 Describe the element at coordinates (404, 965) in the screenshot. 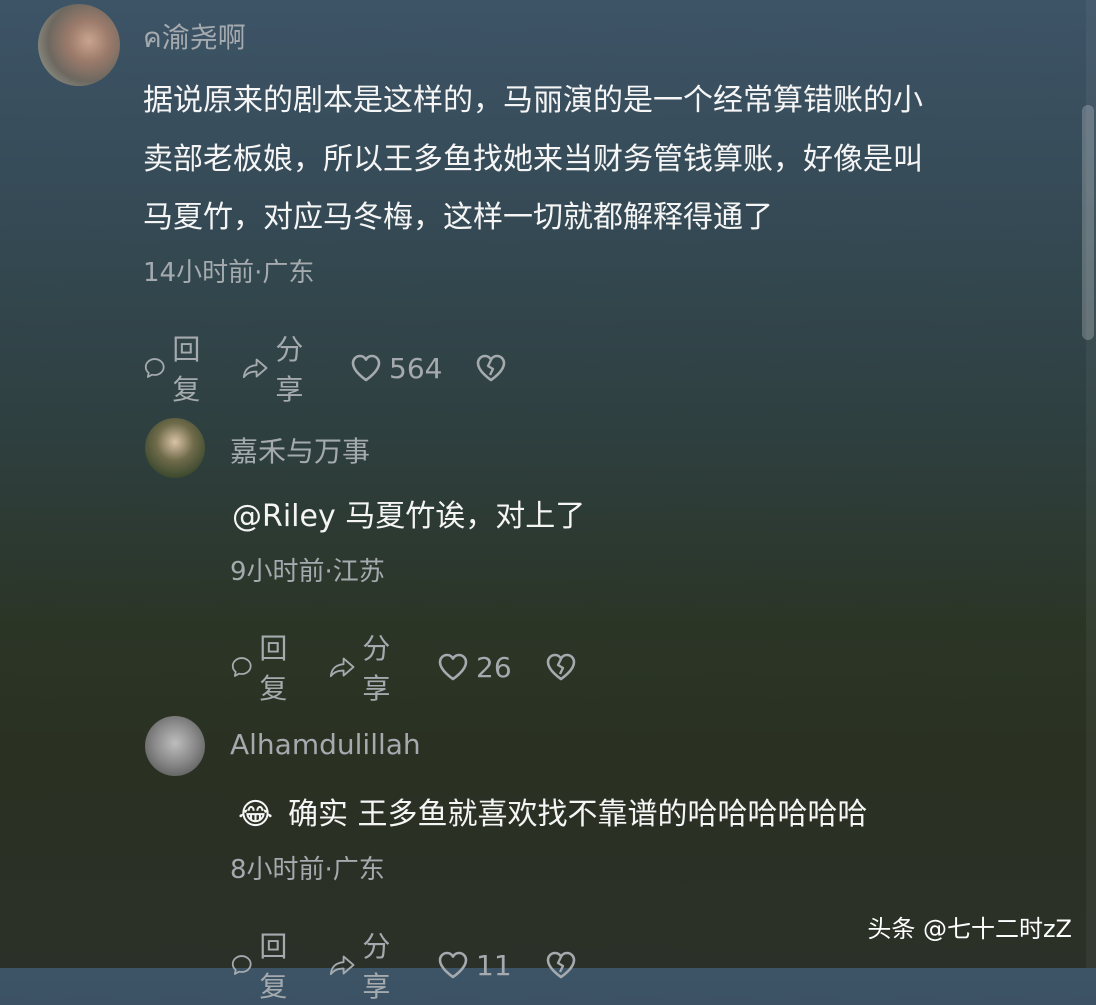

I see `comment-actions: 回复 分享 11` at that location.